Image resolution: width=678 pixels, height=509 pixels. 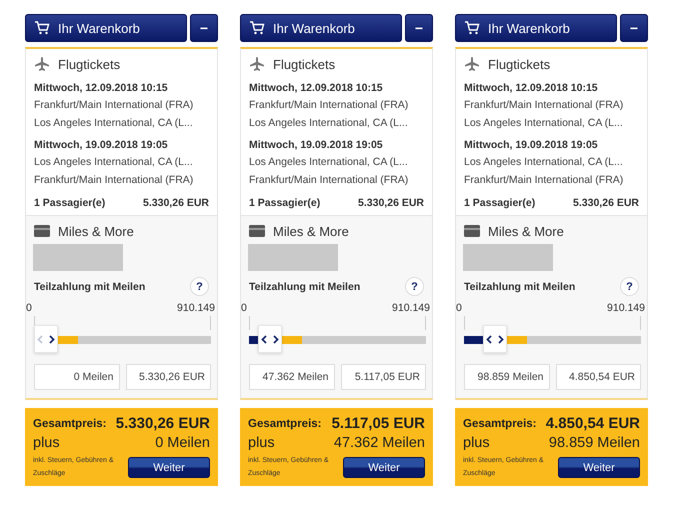 What do you see at coordinates (593, 423) in the screenshot?
I see `total-price: 4.850,54 EUR` at bounding box center [593, 423].